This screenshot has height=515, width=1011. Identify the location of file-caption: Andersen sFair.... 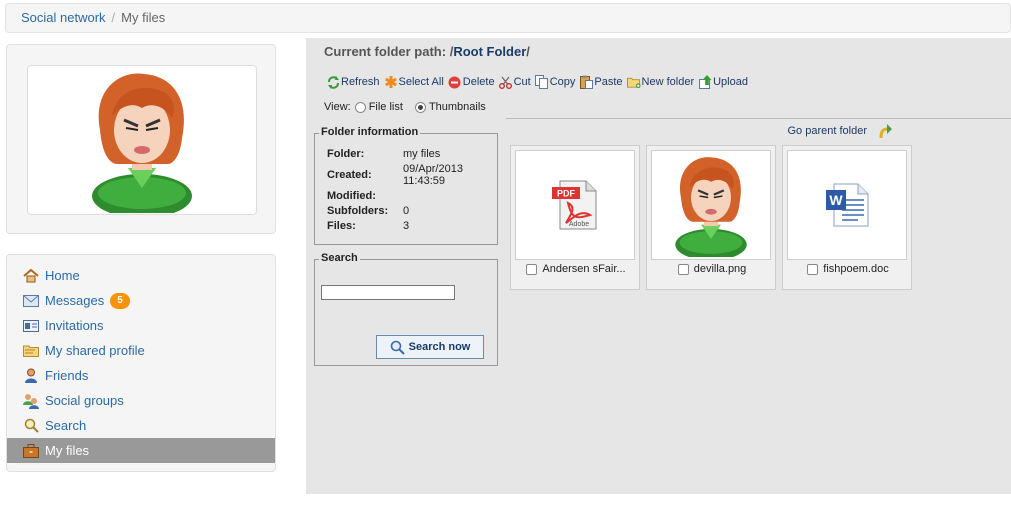
(576, 269).